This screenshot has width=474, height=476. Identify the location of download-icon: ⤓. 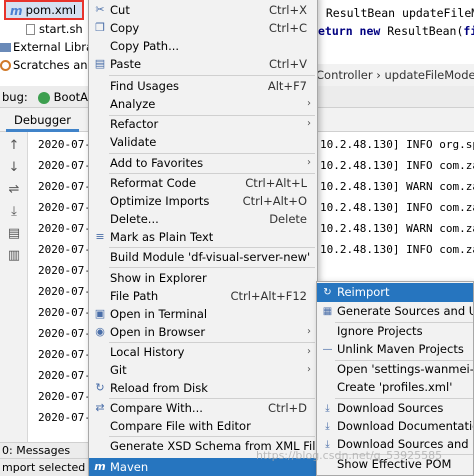
(327, 408).